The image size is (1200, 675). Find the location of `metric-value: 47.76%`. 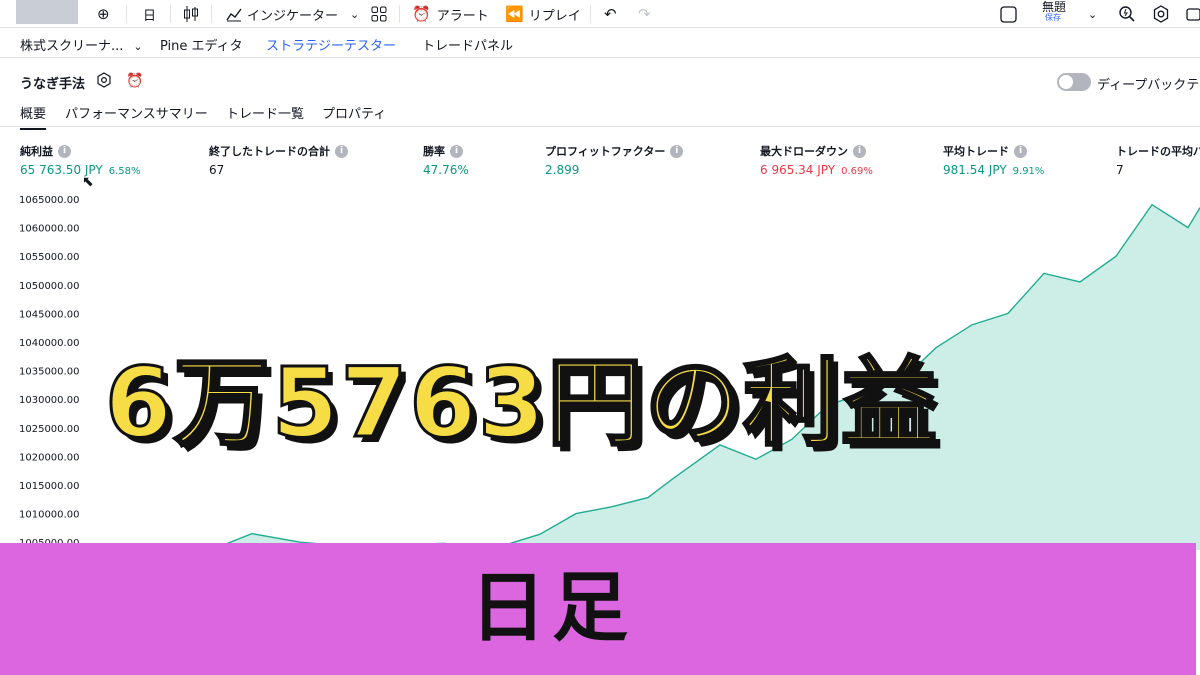

metric-value: 47.76% is located at coordinates (446, 170).